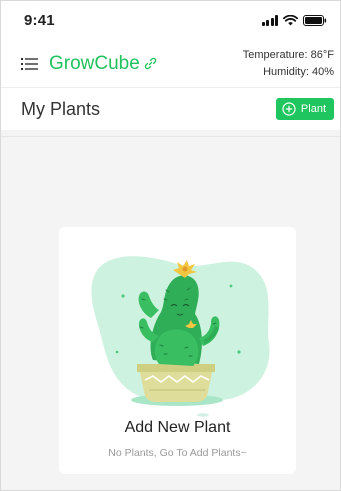 The height and width of the screenshot is (491, 341). Describe the element at coordinates (29, 64) in the screenshot. I see `hamburger-menu-icon` at that location.